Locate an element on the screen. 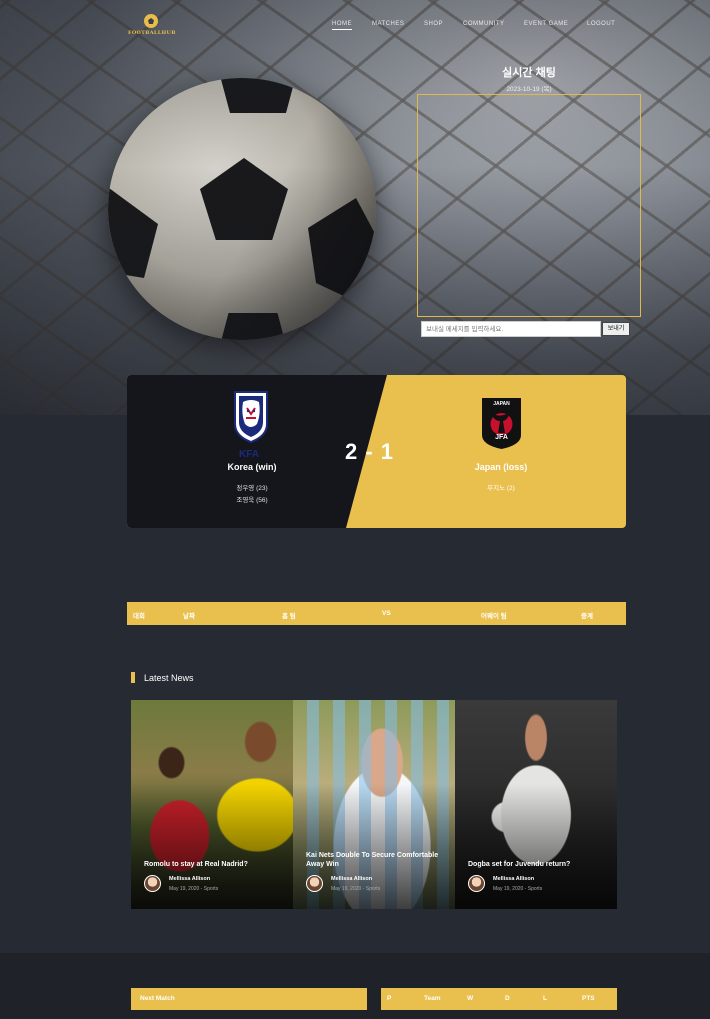 The image size is (710, 1019). nav-community: COMMUNITY is located at coordinates (484, 24).